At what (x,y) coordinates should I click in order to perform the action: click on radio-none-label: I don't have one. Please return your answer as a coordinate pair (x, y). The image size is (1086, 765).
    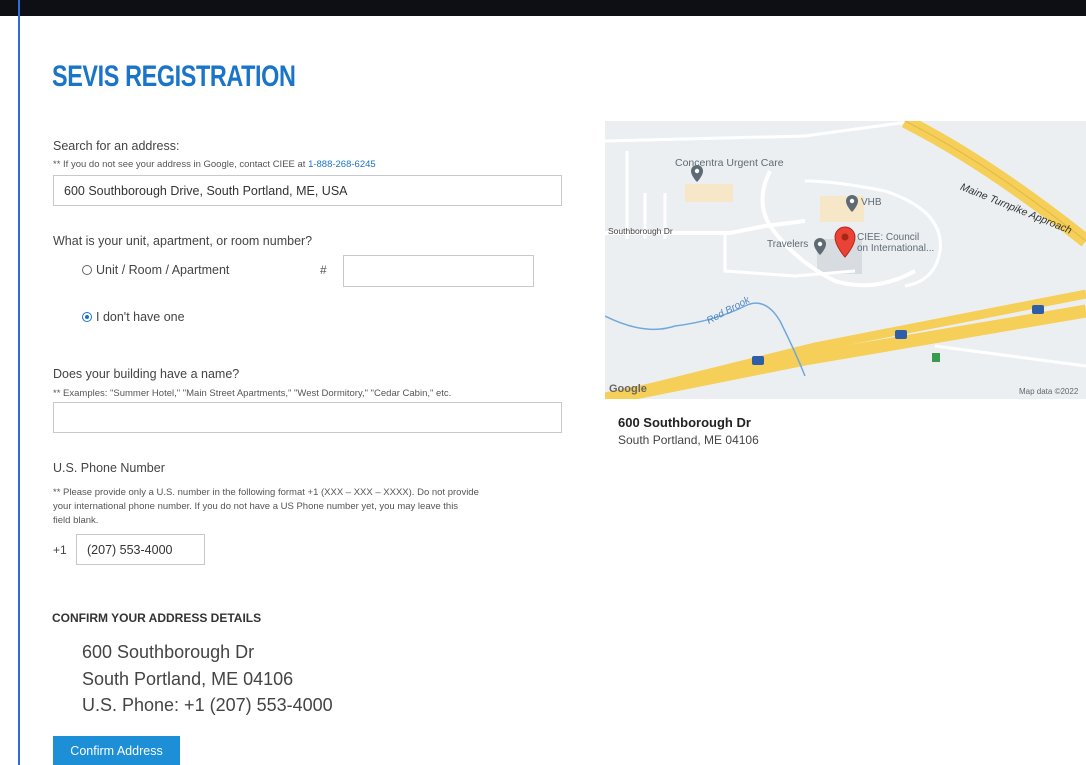
    Looking at the image, I should click on (140, 317).